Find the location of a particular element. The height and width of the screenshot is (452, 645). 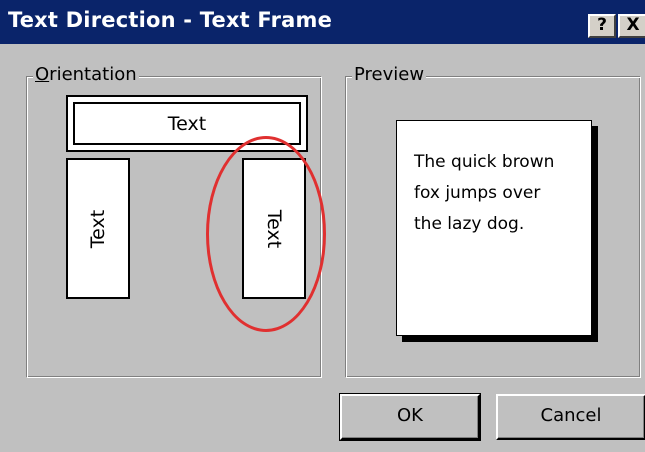

preview-legend: Preview is located at coordinates (389, 74).